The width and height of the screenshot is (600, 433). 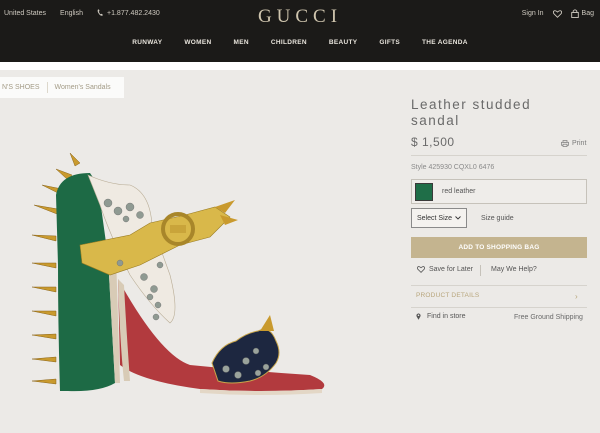 What do you see at coordinates (499, 191) in the screenshot?
I see `color-selector: red leather` at bounding box center [499, 191].